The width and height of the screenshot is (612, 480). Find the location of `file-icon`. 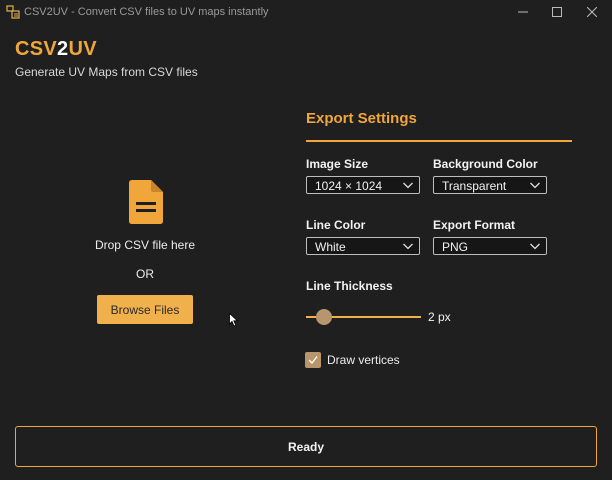

file-icon is located at coordinates (146, 202).